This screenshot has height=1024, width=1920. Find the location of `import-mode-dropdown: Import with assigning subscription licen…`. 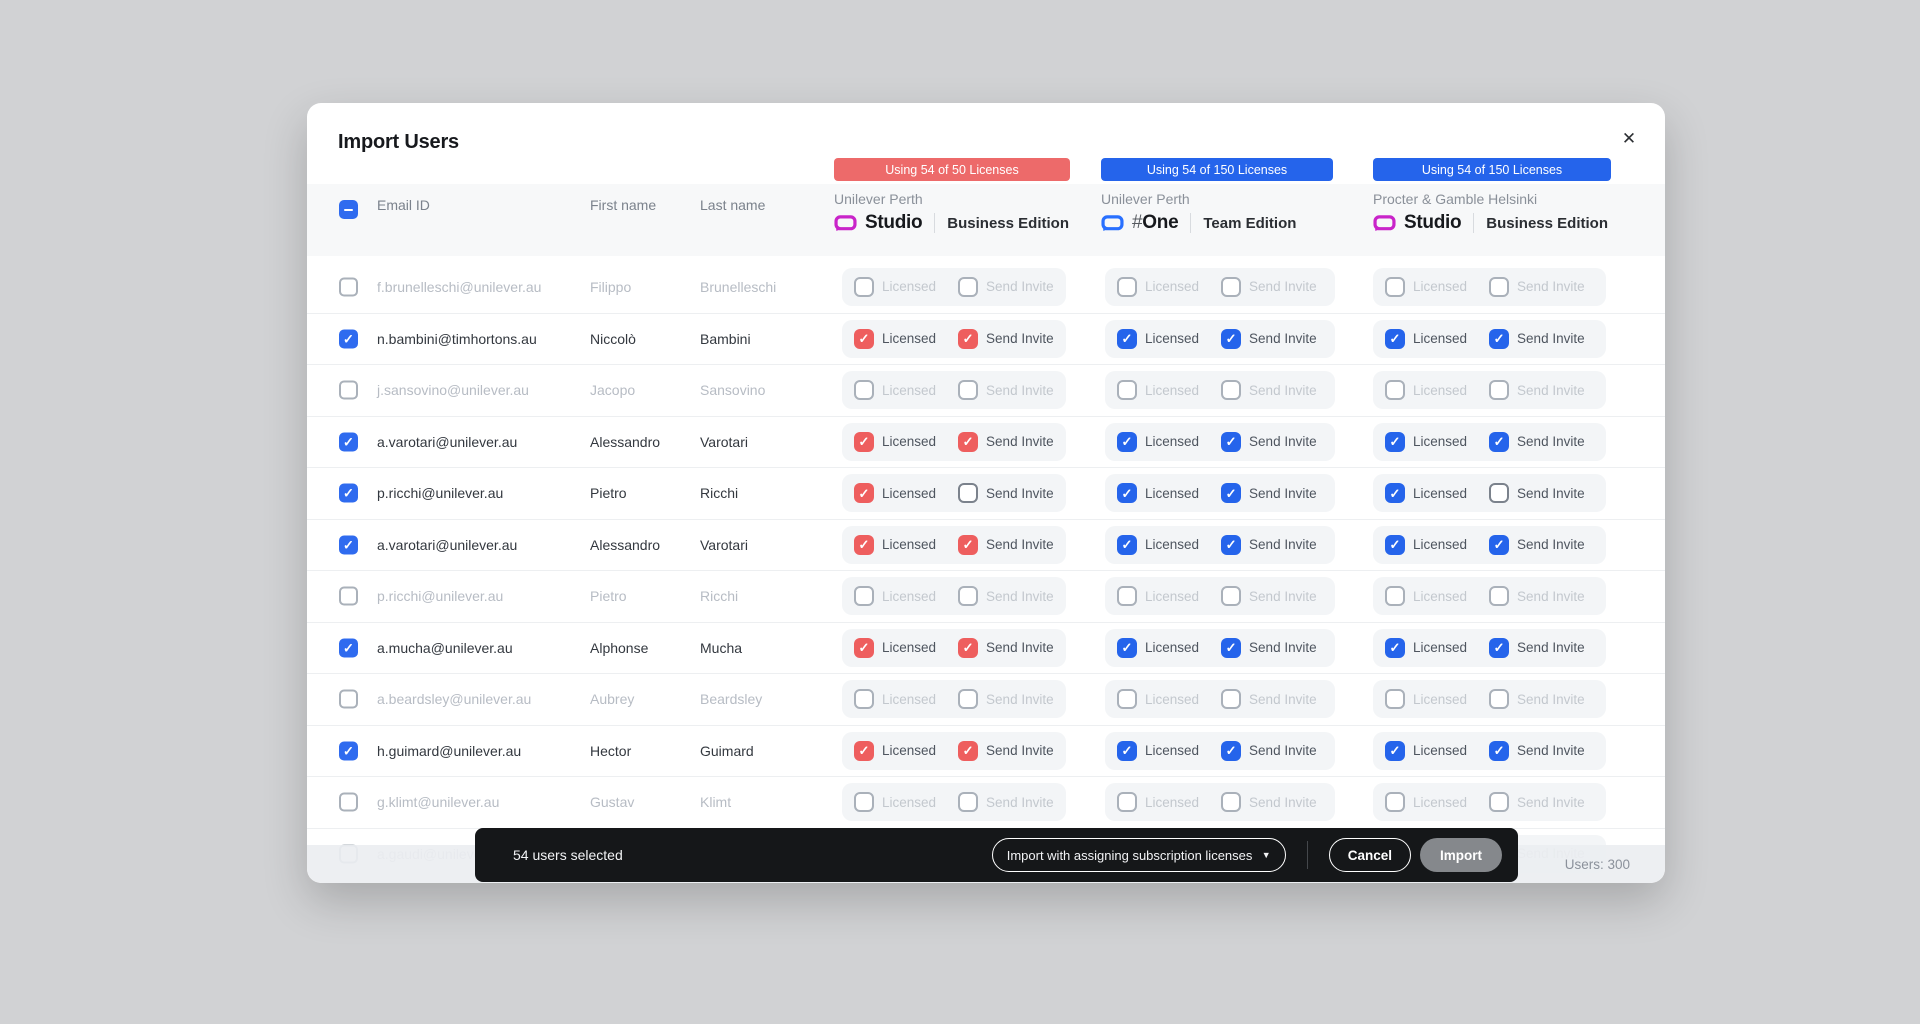

import-mode-dropdown: Import with assigning subscription licen… is located at coordinates (1138, 855).